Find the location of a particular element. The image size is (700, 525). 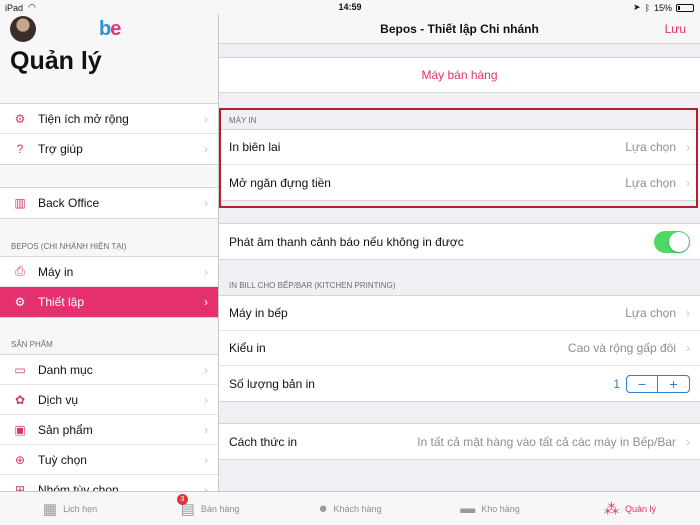

sidebar-group-tools: ⚙ Tiện ích mở rộng › ? Trợ giúp › is located at coordinates (109, 134).